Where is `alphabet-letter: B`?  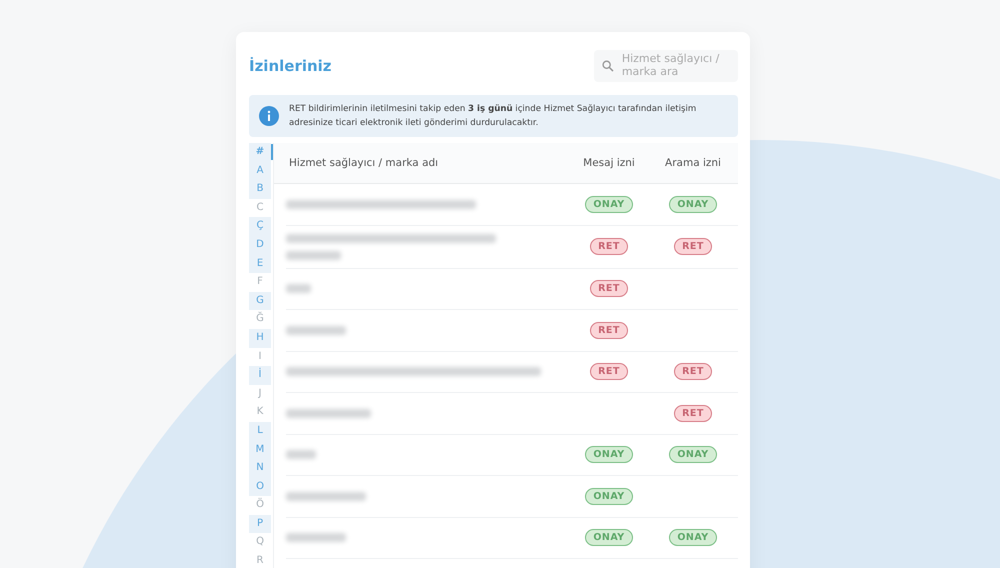
alphabet-letter: B is located at coordinates (260, 189).